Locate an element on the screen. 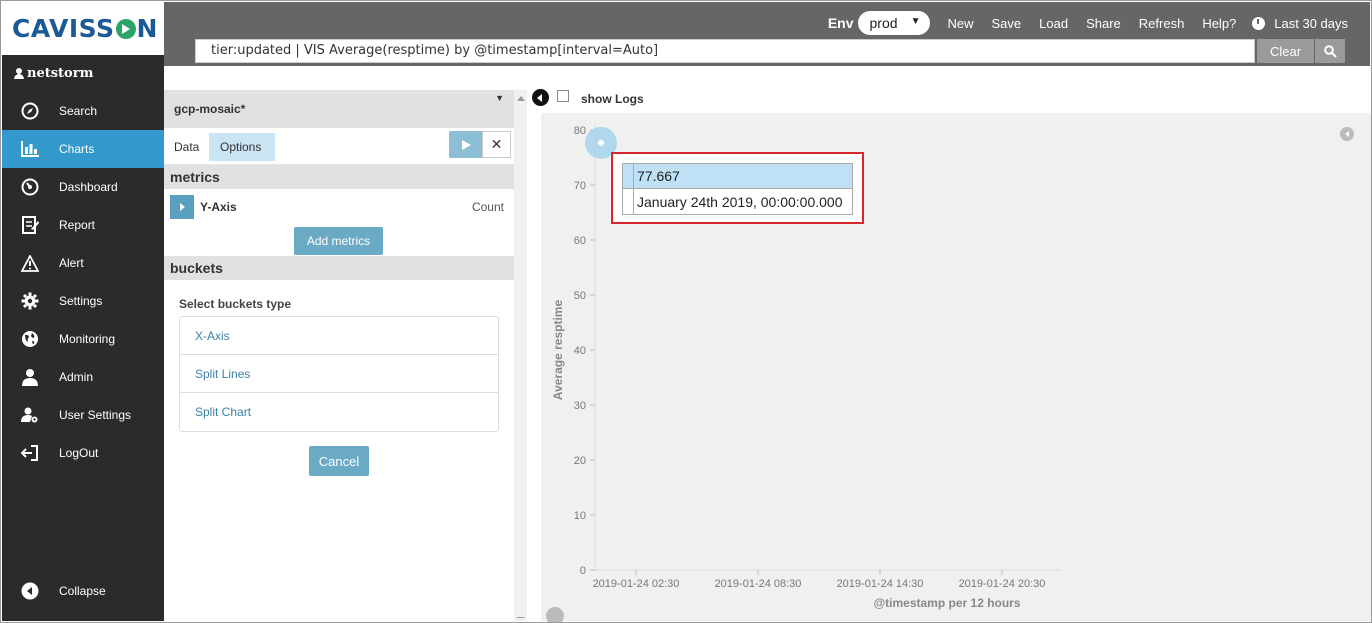  scroll-up-icon is located at coordinates (521, 98).